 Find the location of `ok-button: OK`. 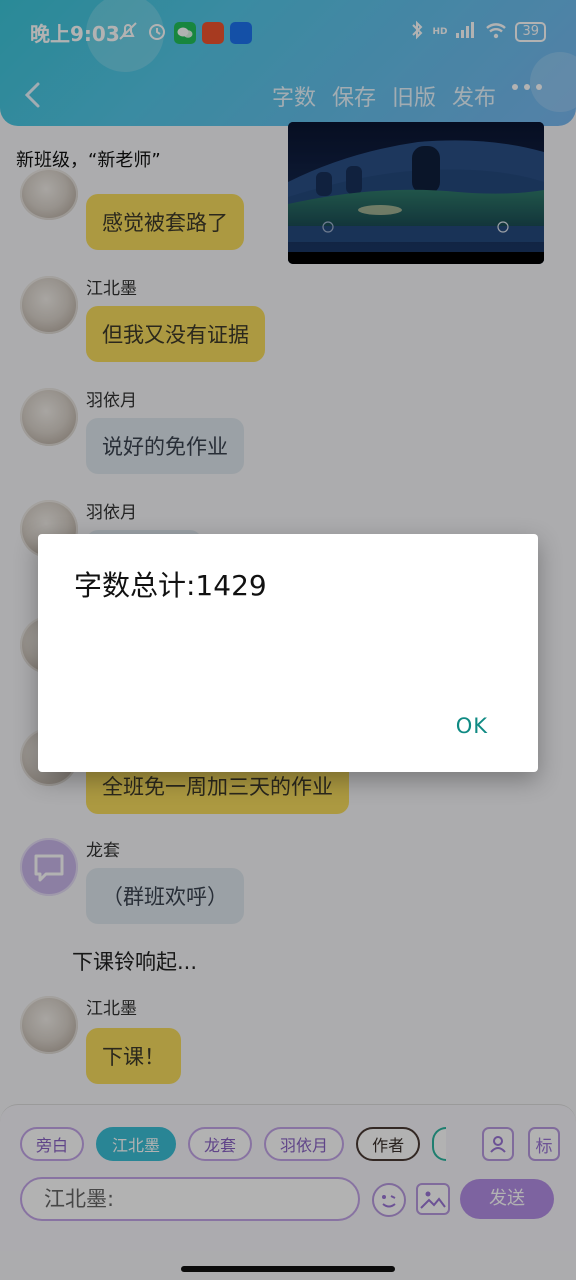

ok-button: OK is located at coordinates (472, 726).